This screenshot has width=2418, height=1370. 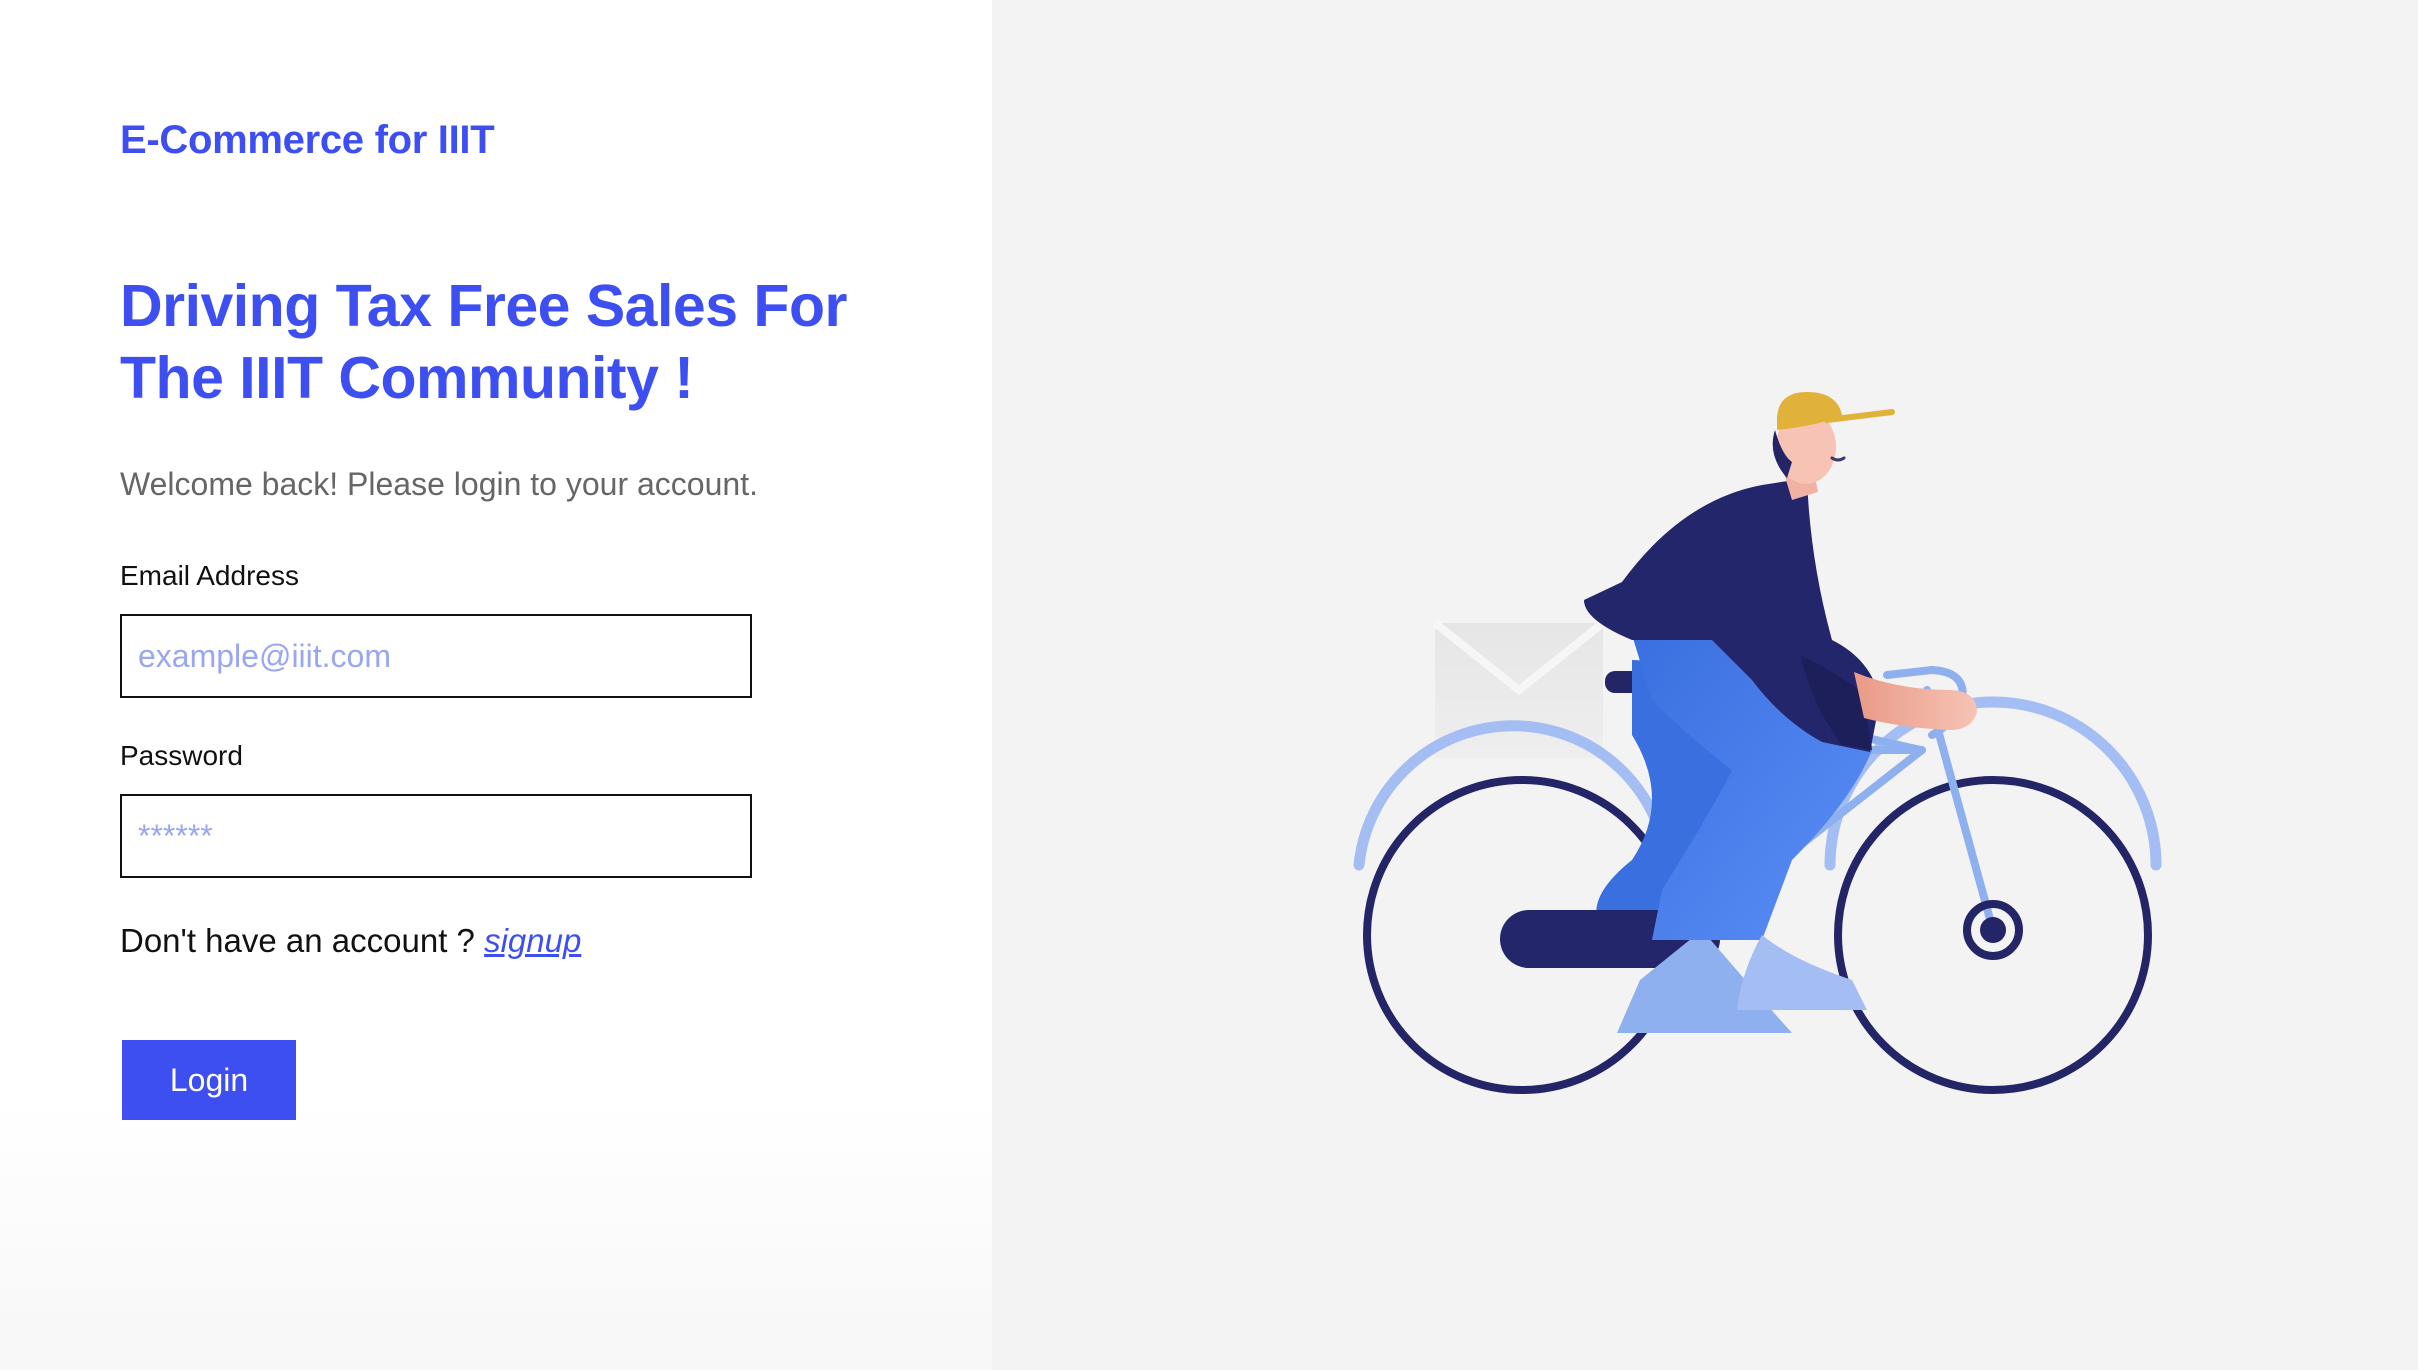 What do you see at coordinates (532, 940) in the screenshot?
I see `signup-link: signup` at bounding box center [532, 940].